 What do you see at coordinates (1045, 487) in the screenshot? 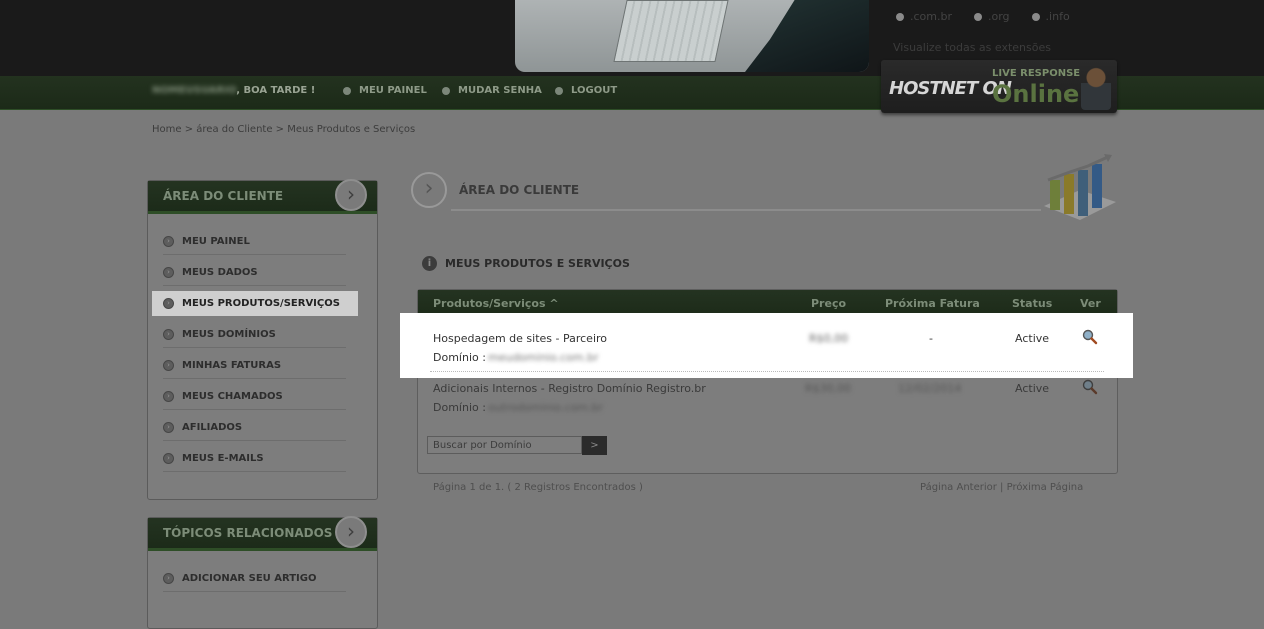
I see `pager-next-link: Próxima Página` at bounding box center [1045, 487].